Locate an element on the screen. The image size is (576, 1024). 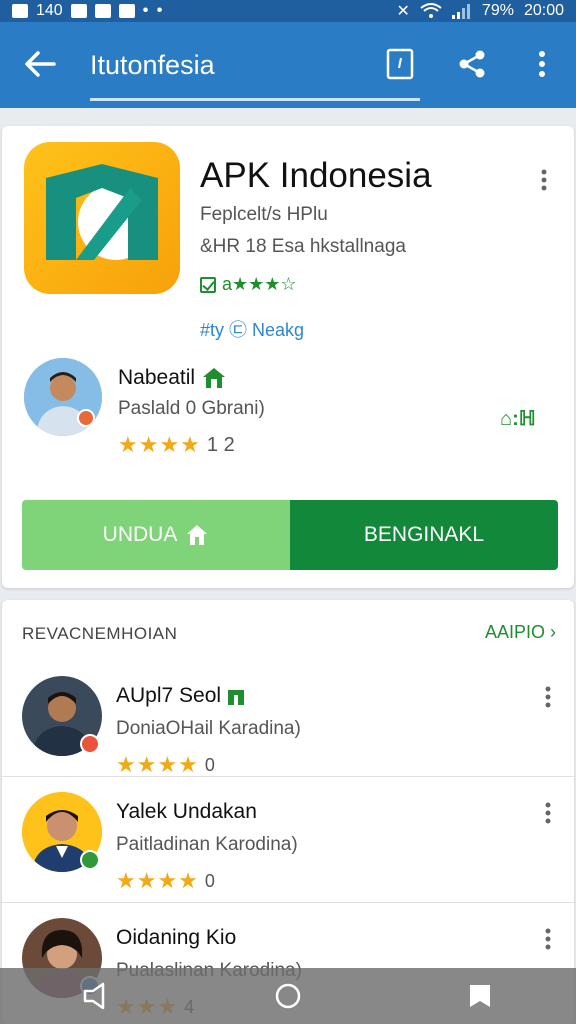
back-button is located at coordinates (40, 64).